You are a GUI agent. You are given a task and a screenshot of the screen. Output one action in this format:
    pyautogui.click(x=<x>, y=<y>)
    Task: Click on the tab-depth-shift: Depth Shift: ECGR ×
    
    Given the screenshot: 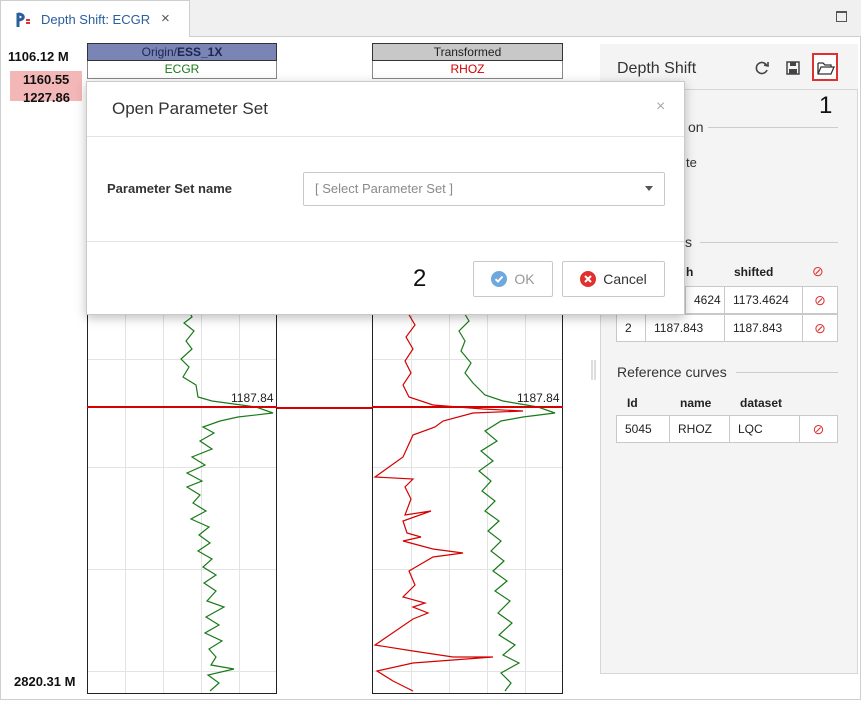 What is the action you would take?
    pyautogui.click(x=95, y=18)
    